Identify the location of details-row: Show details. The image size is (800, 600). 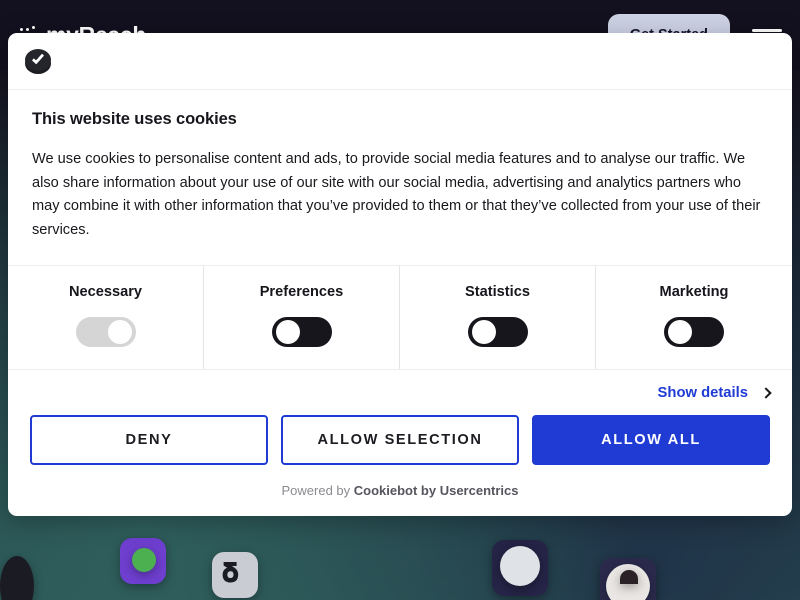
(400, 392).